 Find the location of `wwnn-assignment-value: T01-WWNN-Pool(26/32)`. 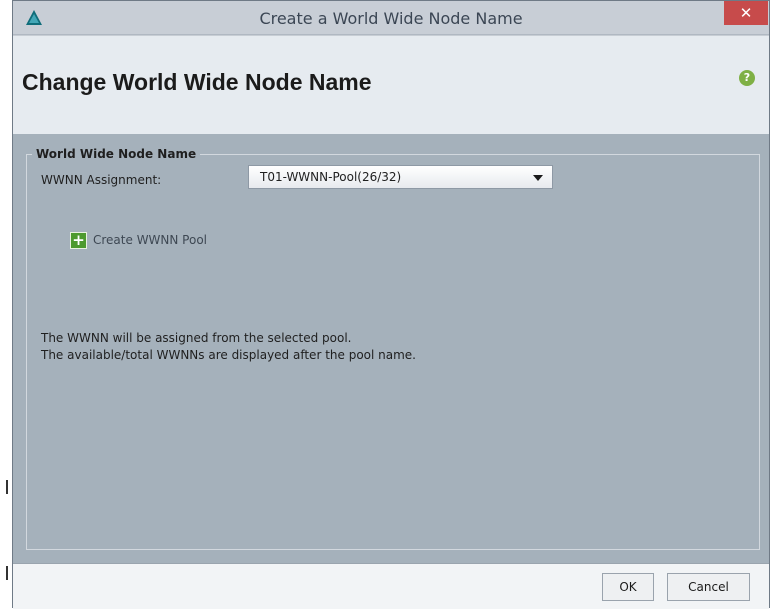

wwnn-assignment-value: T01-WWNN-Pool(26/32) is located at coordinates (331, 177).